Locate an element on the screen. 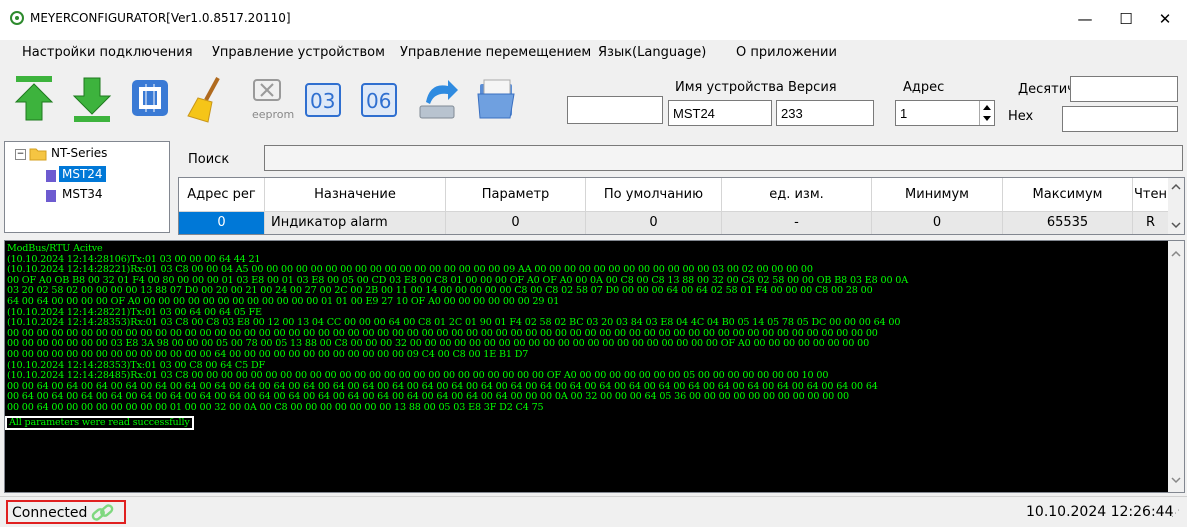  cell-register: 0 is located at coordinates (222, 223).